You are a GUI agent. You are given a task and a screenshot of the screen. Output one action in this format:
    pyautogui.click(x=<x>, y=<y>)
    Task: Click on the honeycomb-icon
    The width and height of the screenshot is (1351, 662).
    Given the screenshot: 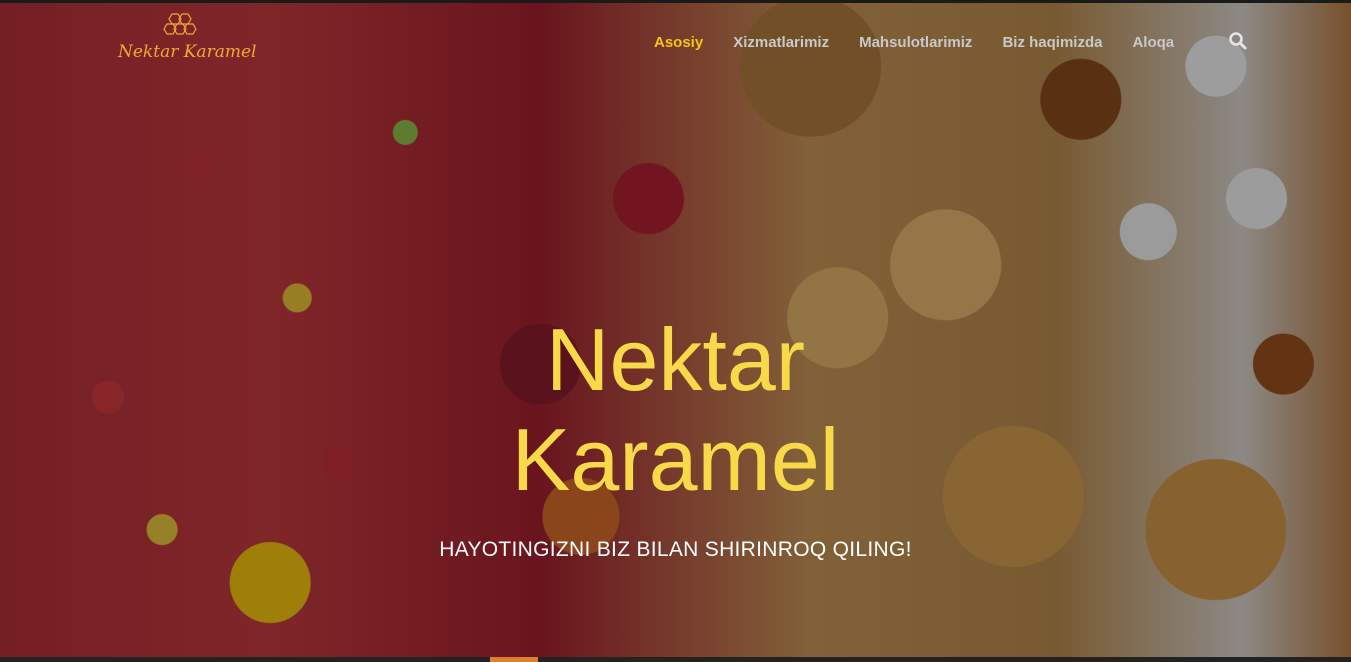 What is the action you would take?
    pyautogui.click(x=180, y=24)
    